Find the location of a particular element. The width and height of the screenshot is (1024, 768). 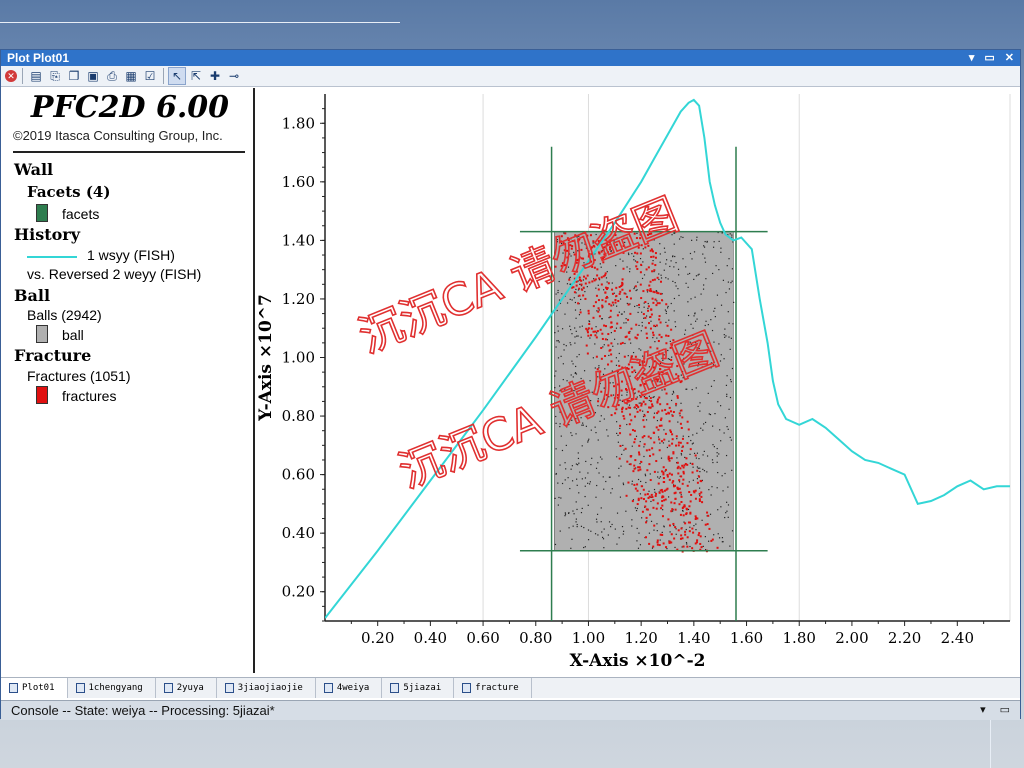

console-restore-icon: ▭ is located at coordinates (1005, 710).